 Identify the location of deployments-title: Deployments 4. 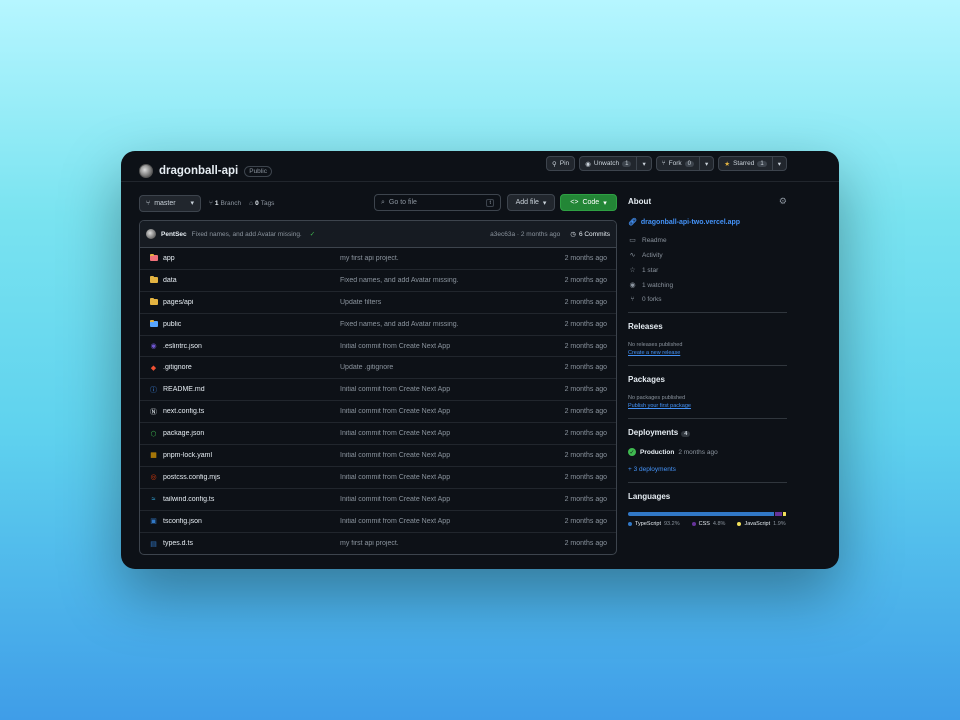
(707, 432).